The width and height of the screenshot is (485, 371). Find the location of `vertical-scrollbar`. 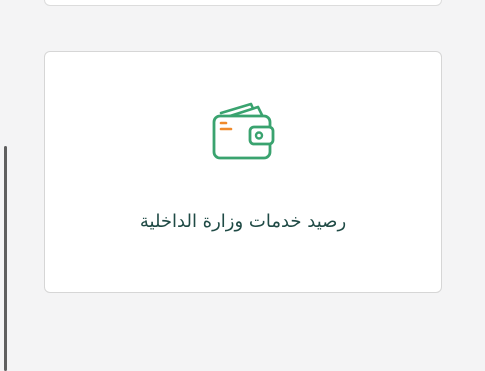

vertical-scrollbar is located at coordinates (5, 258).